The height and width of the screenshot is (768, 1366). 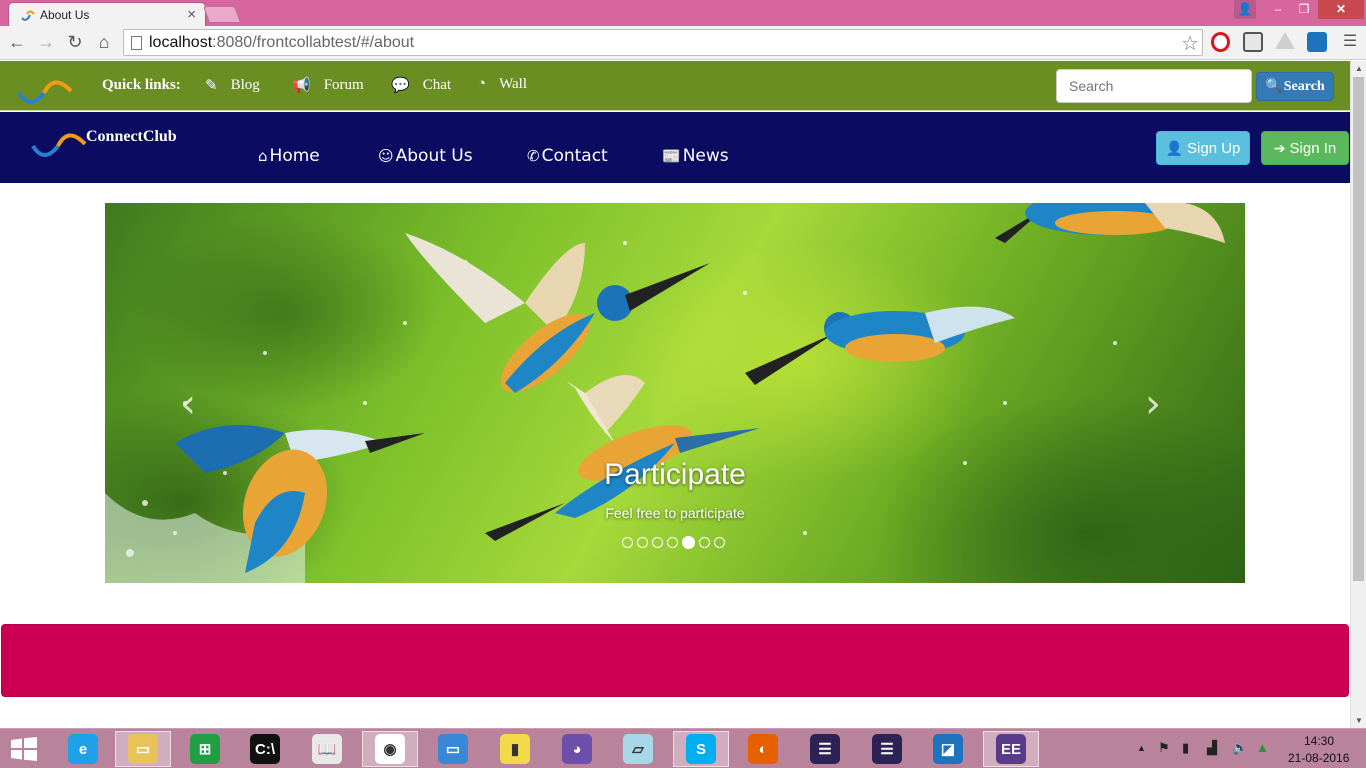 I want to click on malwarebytes-icon, so click(x=1253, y=42).